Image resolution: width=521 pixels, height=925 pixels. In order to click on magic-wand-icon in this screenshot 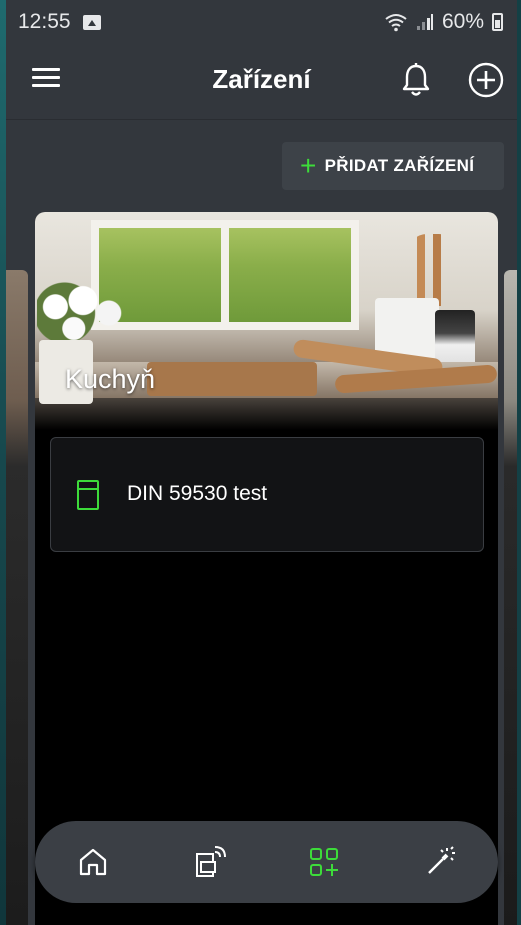, I will do `click(442, 860)`.